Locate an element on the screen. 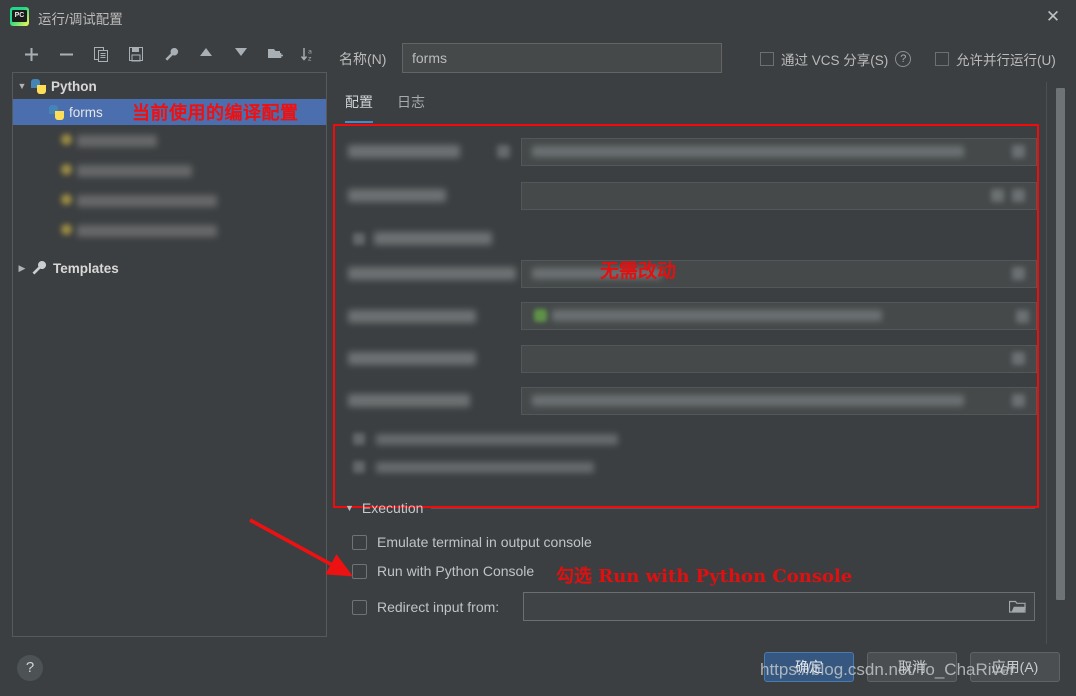 This screenshot has height=696, width=1076. interpreter-options-input is located at coordinates (779, 359).